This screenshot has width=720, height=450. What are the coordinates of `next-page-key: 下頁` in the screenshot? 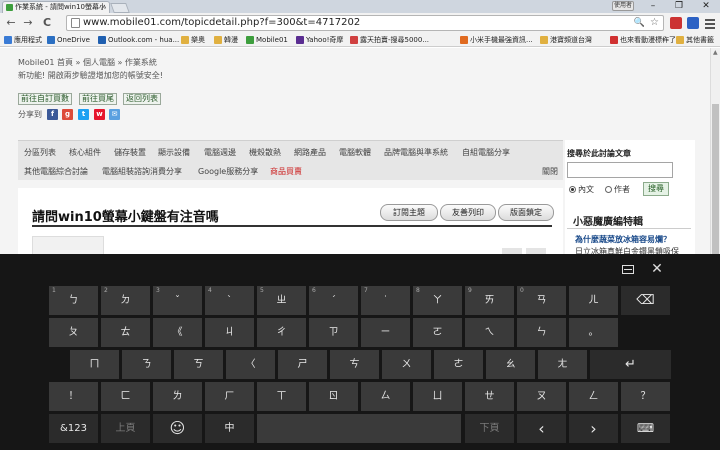 It's located at (489, 428).